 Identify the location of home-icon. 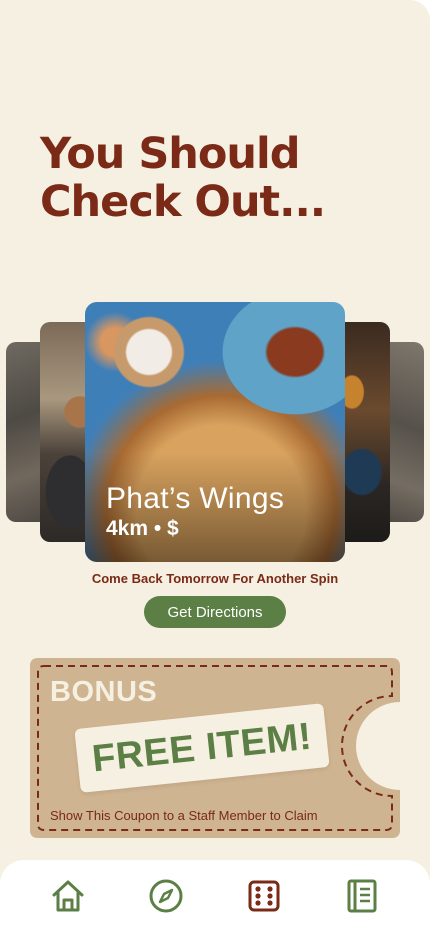
(68, 896).